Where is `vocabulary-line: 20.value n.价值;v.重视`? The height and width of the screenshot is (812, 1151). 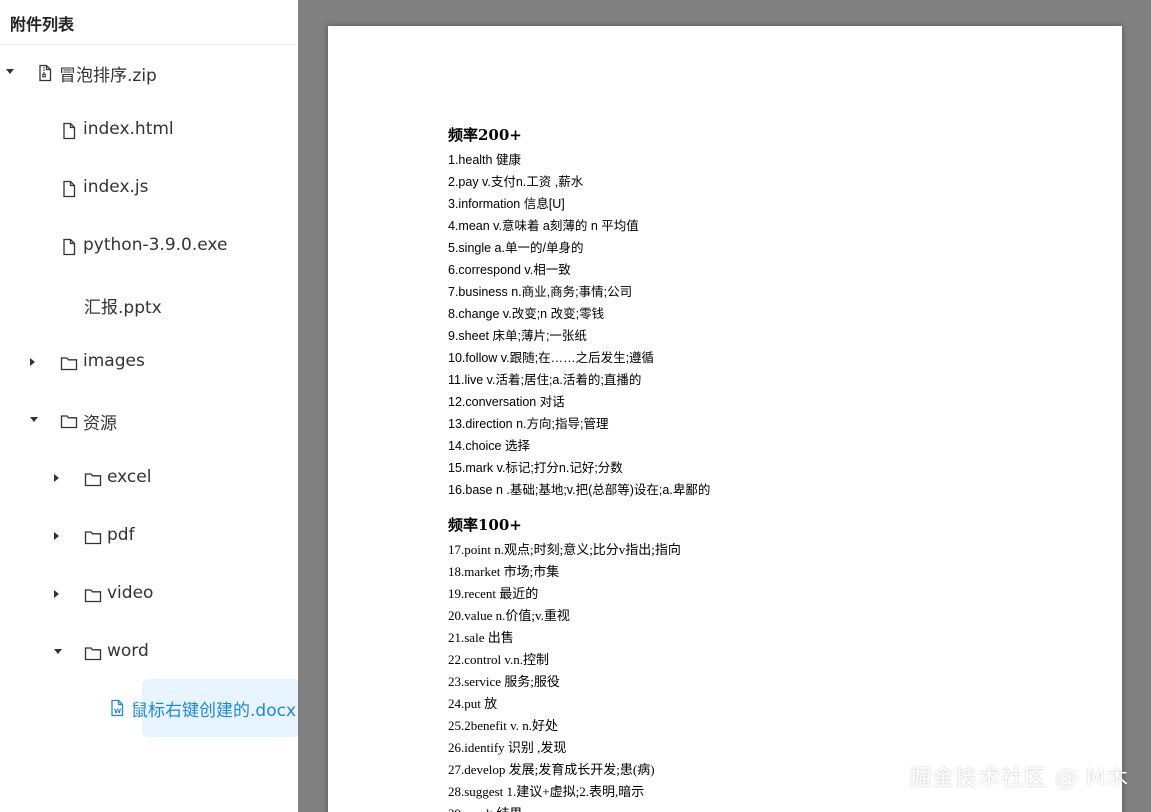 vocabulary-line: 20.value n.价值;v.重视 is located at coordinates (509, 615).